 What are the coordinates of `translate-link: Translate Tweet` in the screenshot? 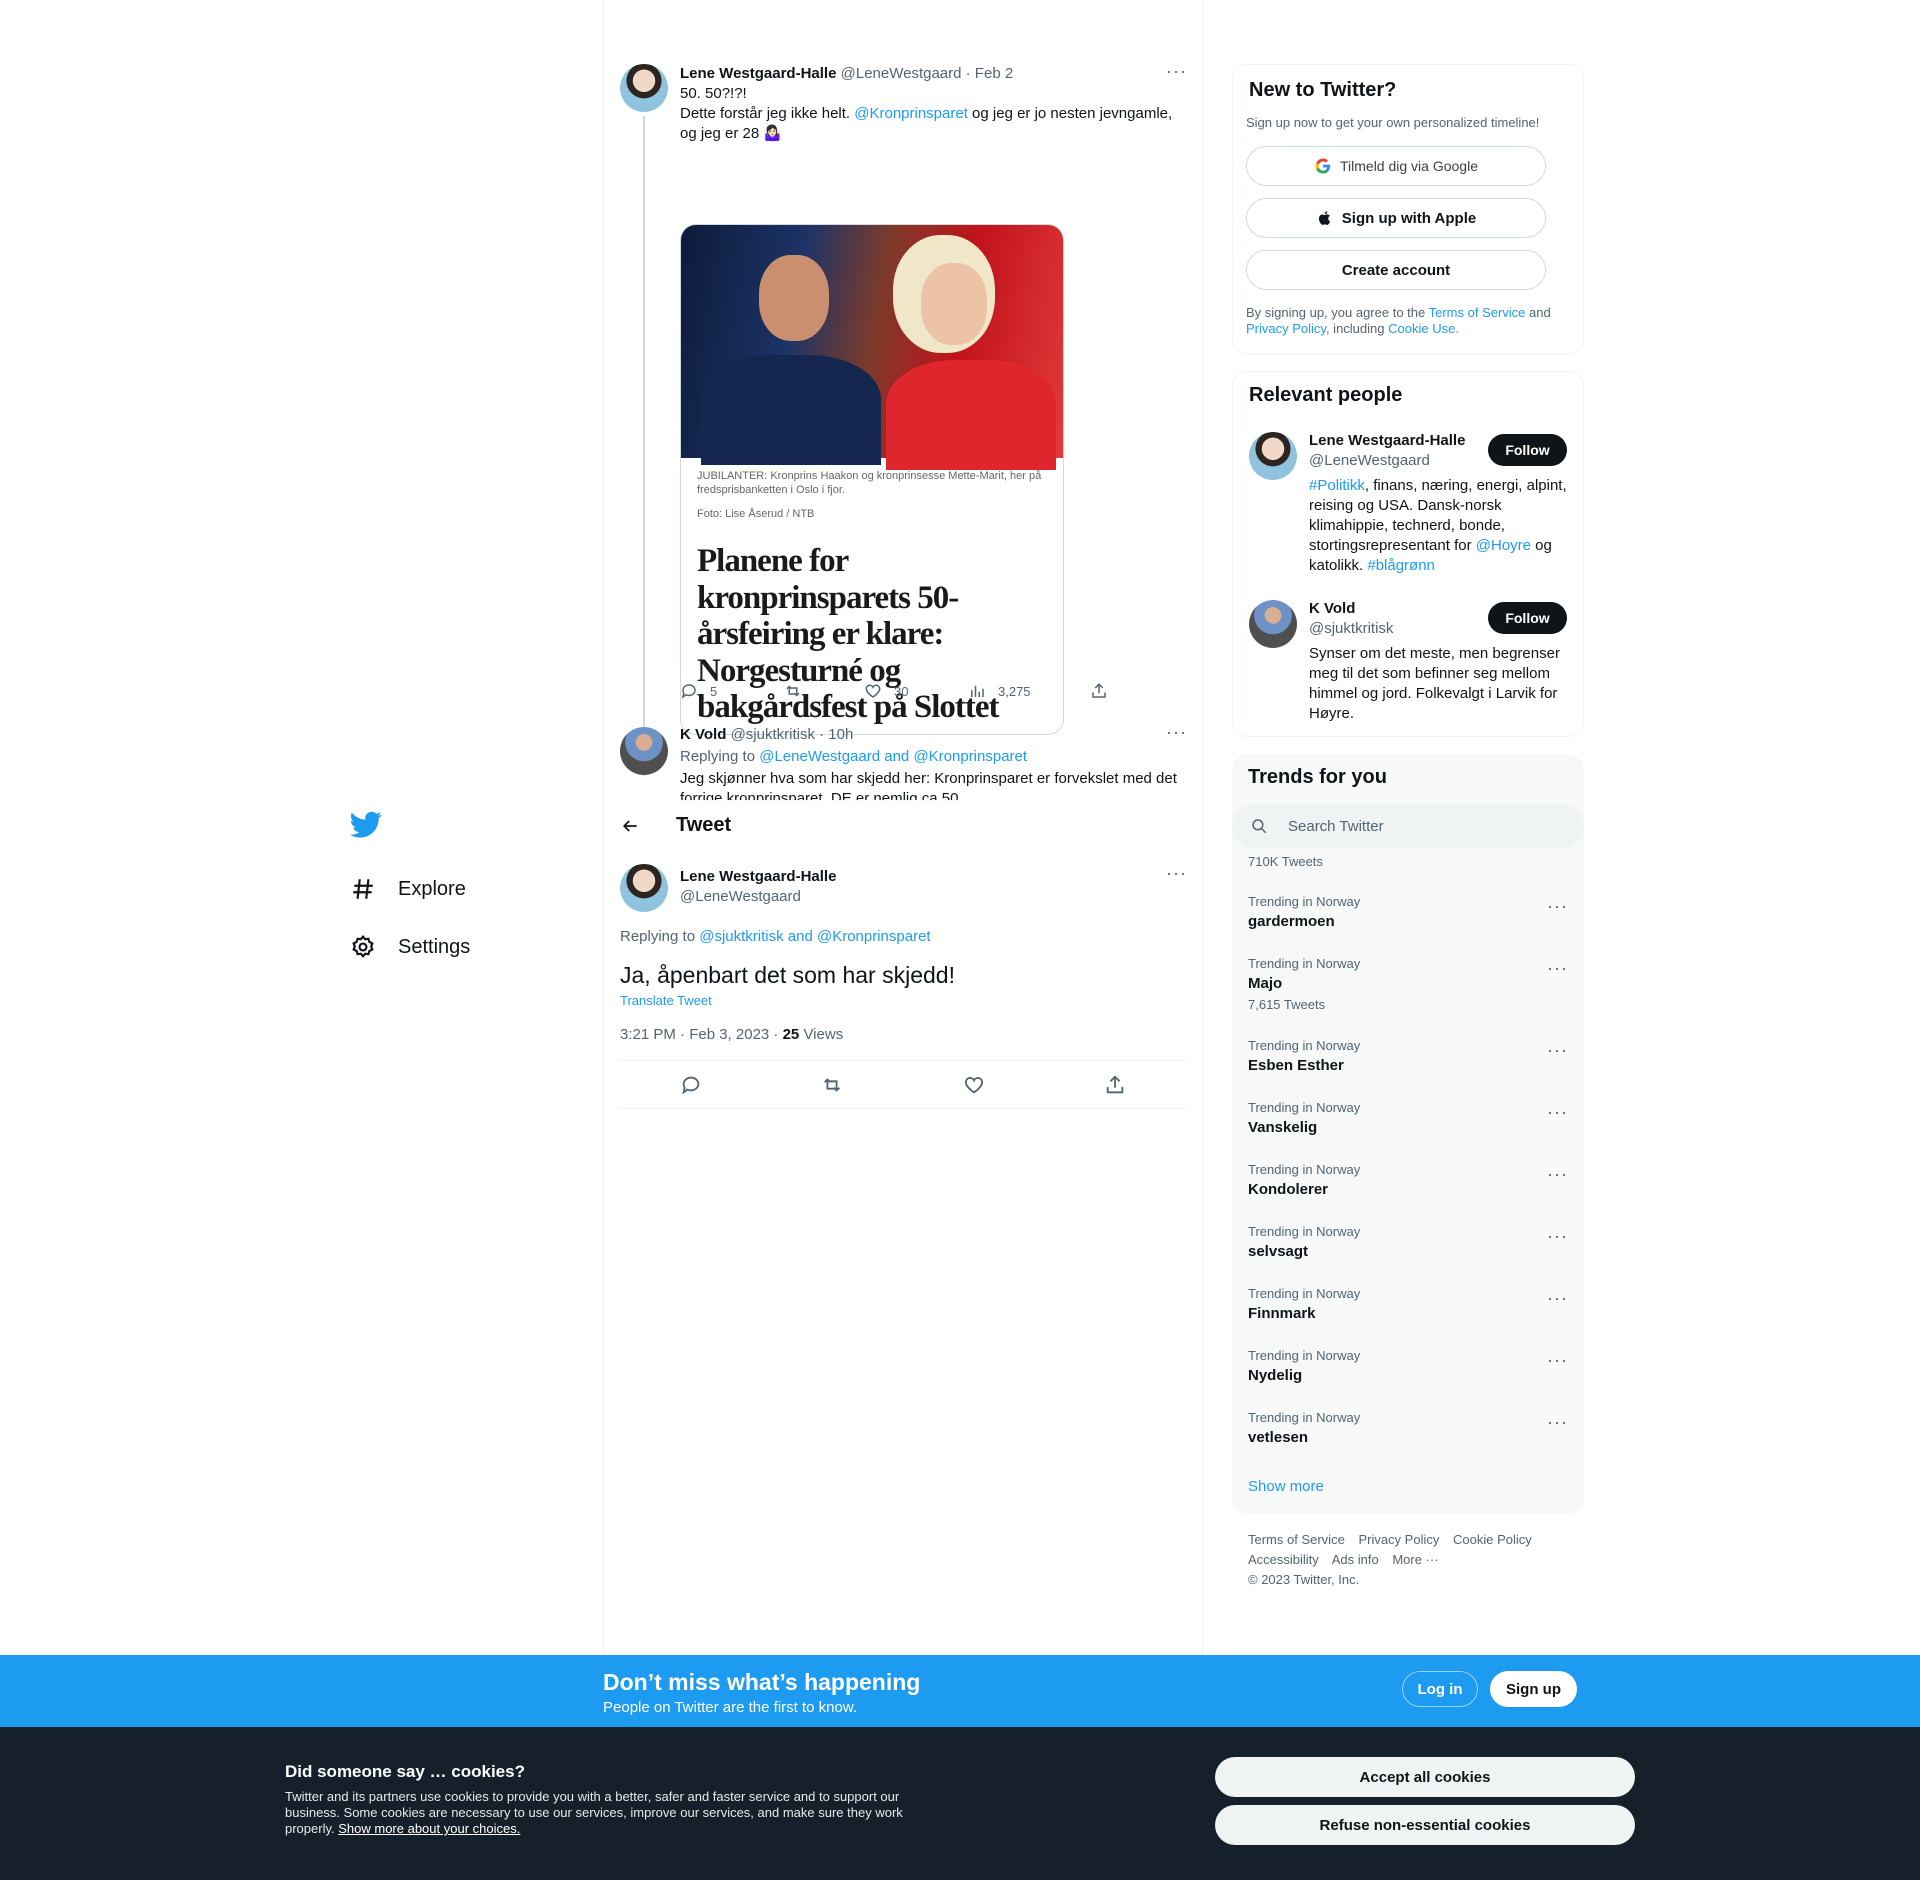 It's located at (666, 1000).